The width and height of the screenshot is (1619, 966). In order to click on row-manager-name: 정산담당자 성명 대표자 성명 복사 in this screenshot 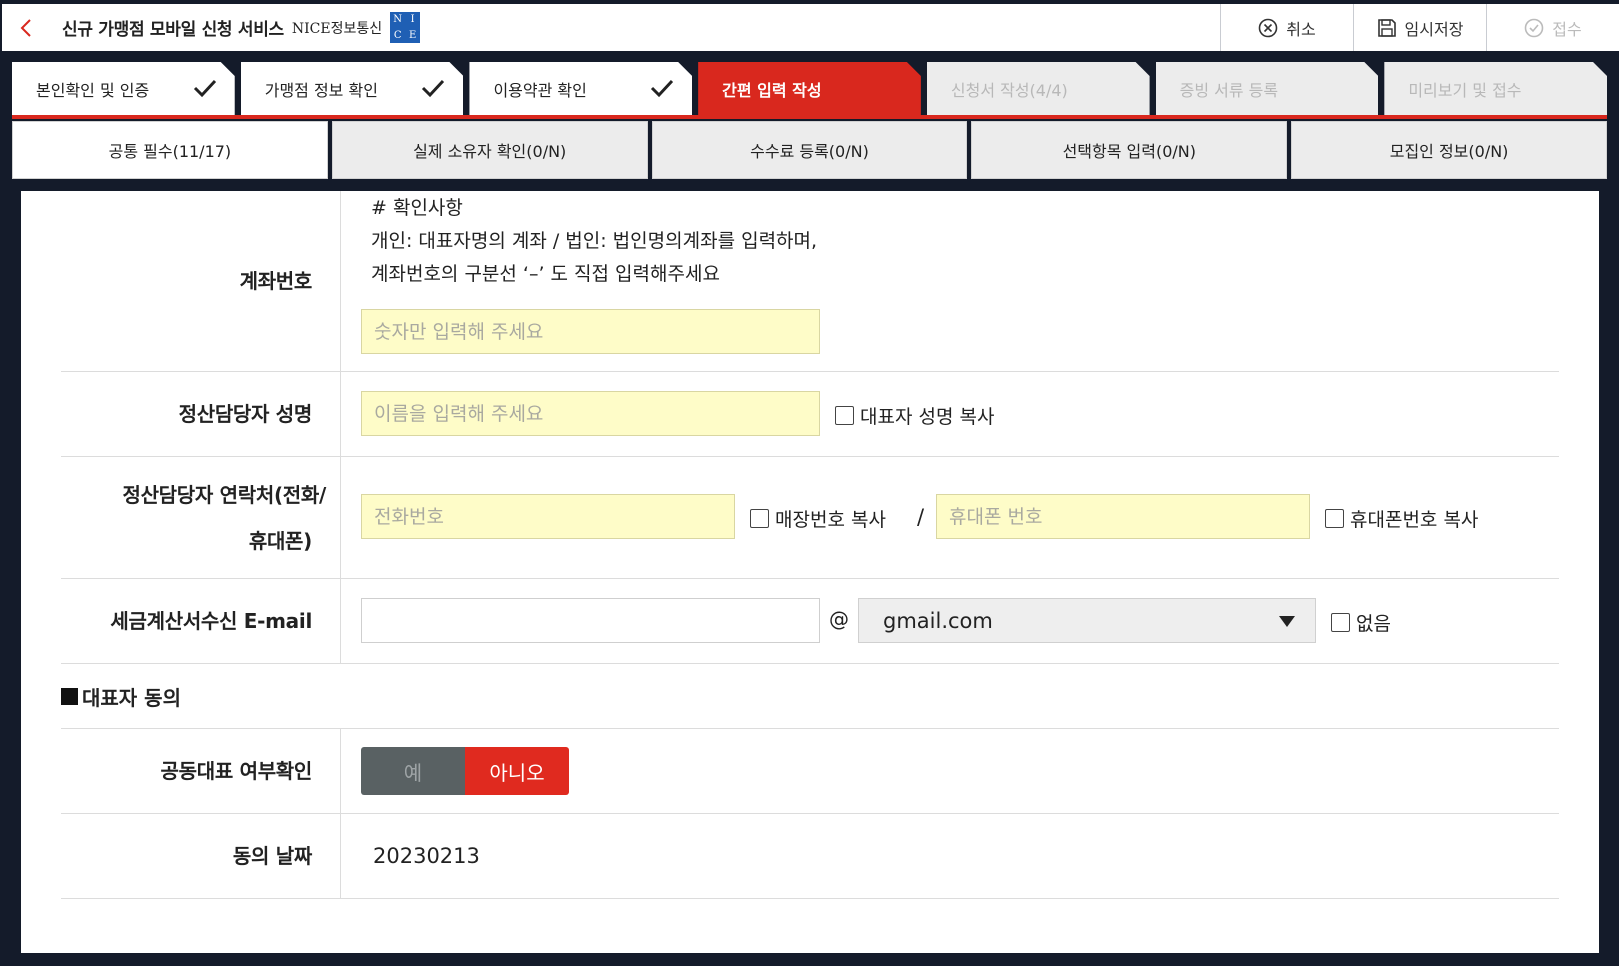, I will do `click(810, 414)`.